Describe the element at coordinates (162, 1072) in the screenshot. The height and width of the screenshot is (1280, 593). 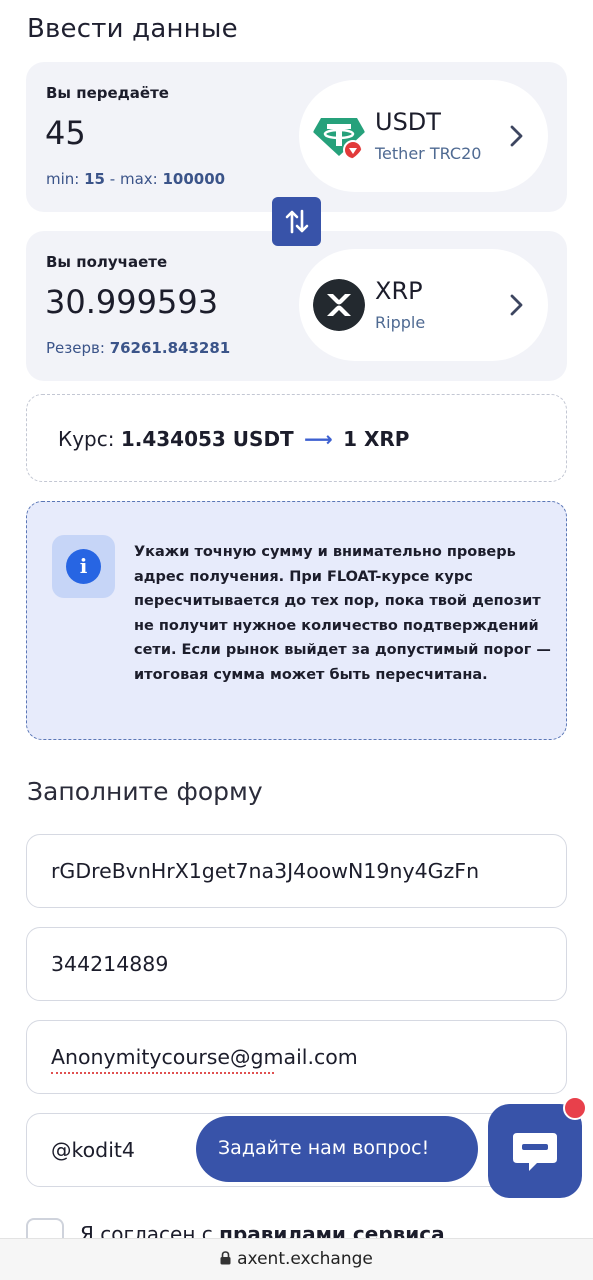
I see `spellcheck-underline` at that location.